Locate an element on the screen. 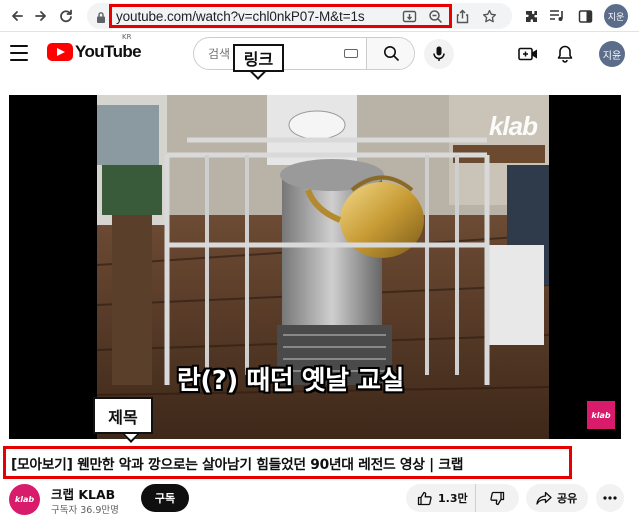  dislike-button is located at coordinates (497, 498).